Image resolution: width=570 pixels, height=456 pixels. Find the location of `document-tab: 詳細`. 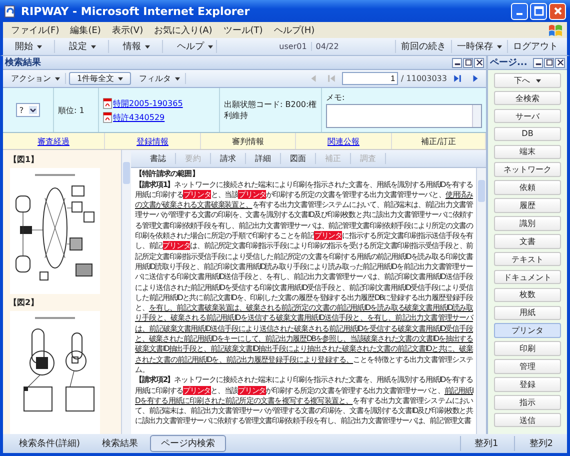

document-tab: 詳細 is located at coordinates (263, 158).